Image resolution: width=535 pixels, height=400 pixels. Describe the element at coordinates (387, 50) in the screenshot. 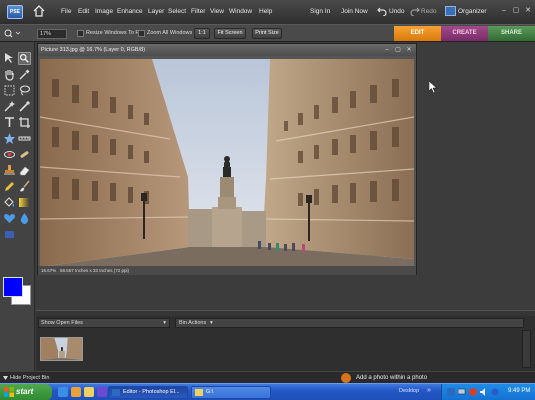

I see `document-minimize-icon: –` at that location.